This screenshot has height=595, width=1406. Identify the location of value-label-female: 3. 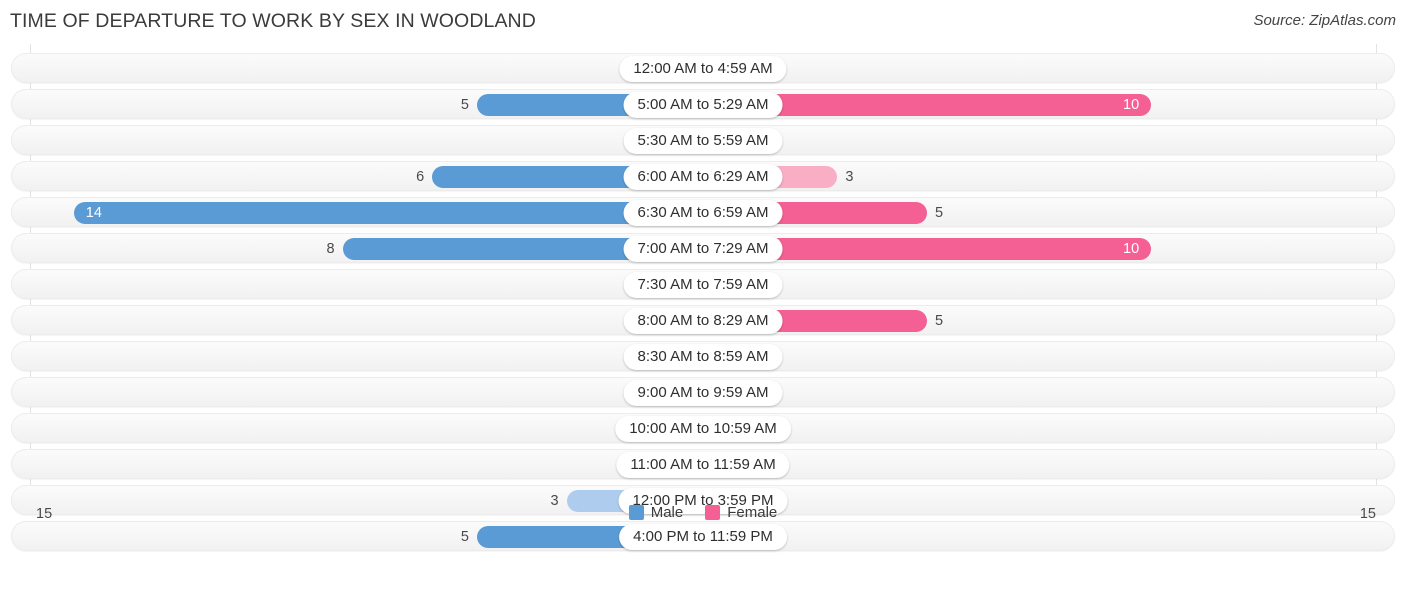
(849, 177).